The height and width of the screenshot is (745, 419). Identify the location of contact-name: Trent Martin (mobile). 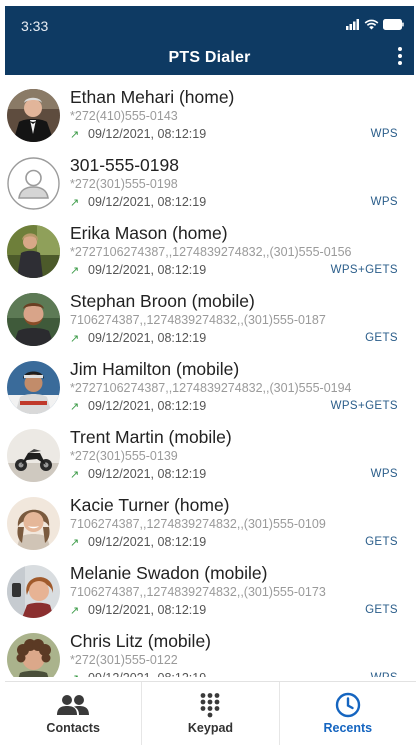
(151, 437).